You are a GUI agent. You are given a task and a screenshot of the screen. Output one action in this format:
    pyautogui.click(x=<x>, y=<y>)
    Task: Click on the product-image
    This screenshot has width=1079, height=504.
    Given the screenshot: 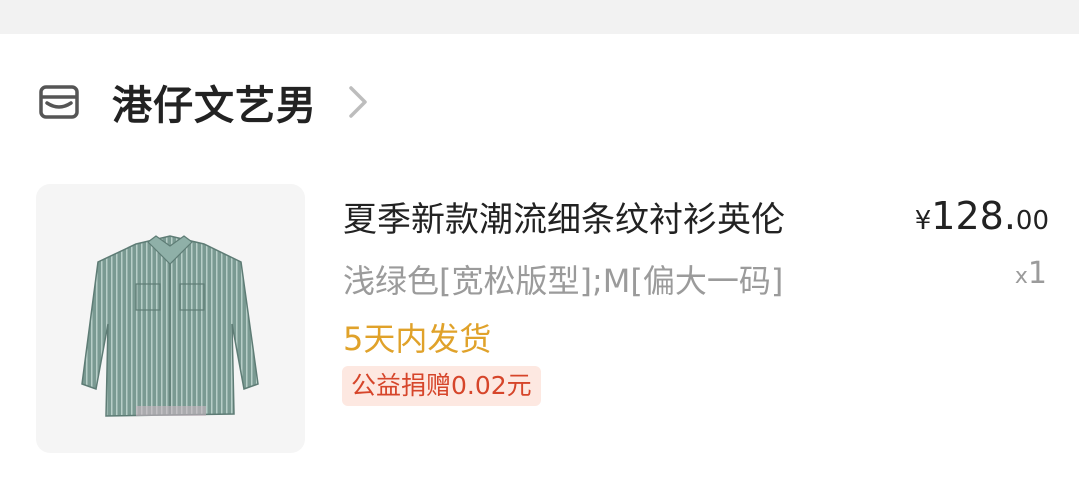 What is the action you would take?
    pyautogui.click(x=170, y=318)
    